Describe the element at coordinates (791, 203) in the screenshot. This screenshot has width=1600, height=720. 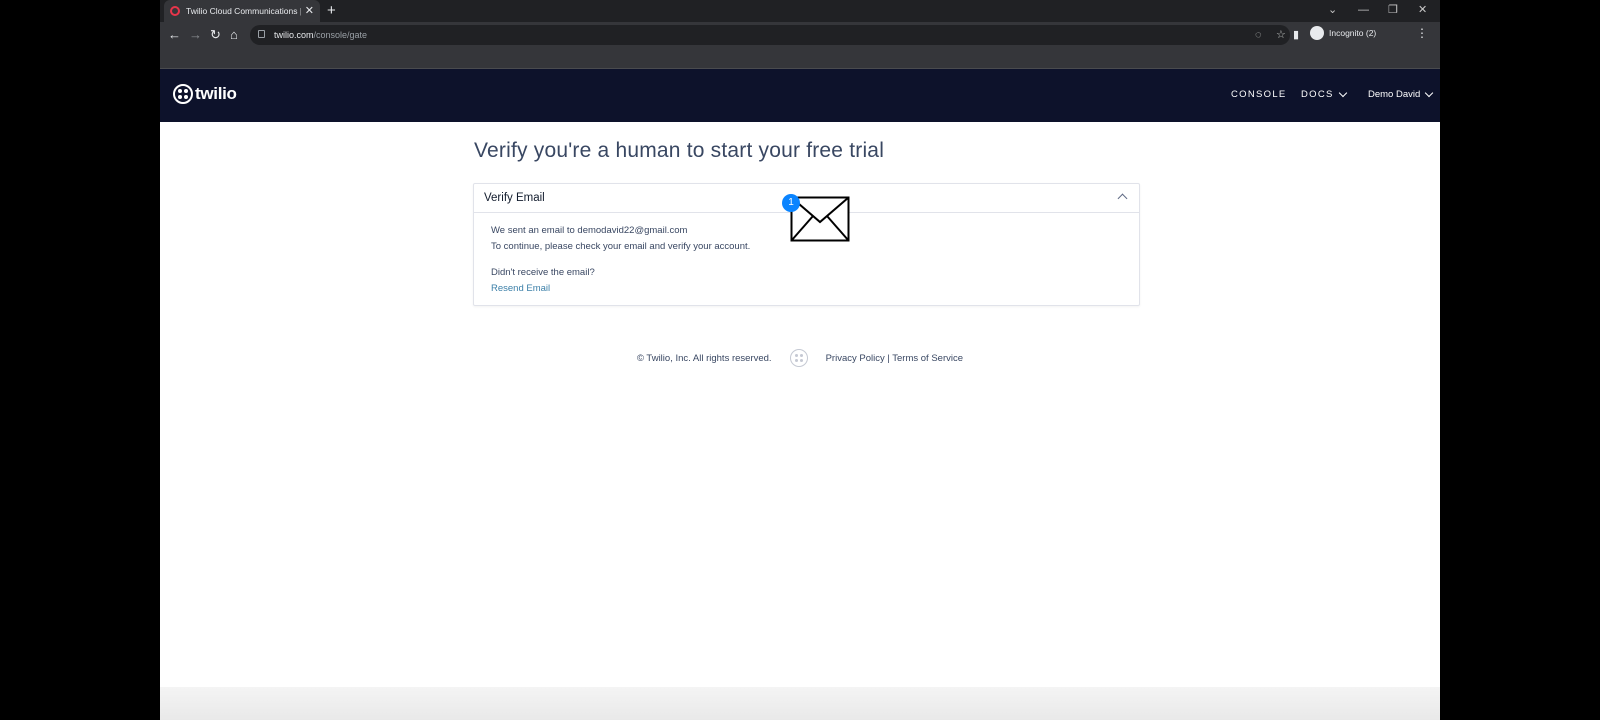
I see `notification-badge: 1` at that location.